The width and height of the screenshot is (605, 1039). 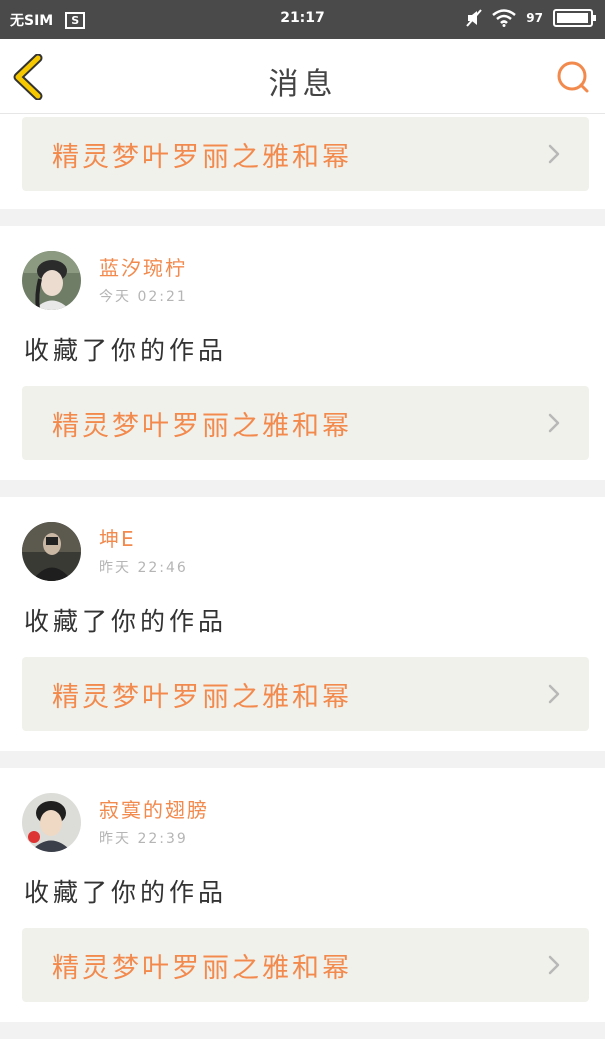 What do you see at coordinates (302, 19) in the screenshot?
I see `status-bar: 无SIM S 21:17 97` at bounding box center [302, 19].